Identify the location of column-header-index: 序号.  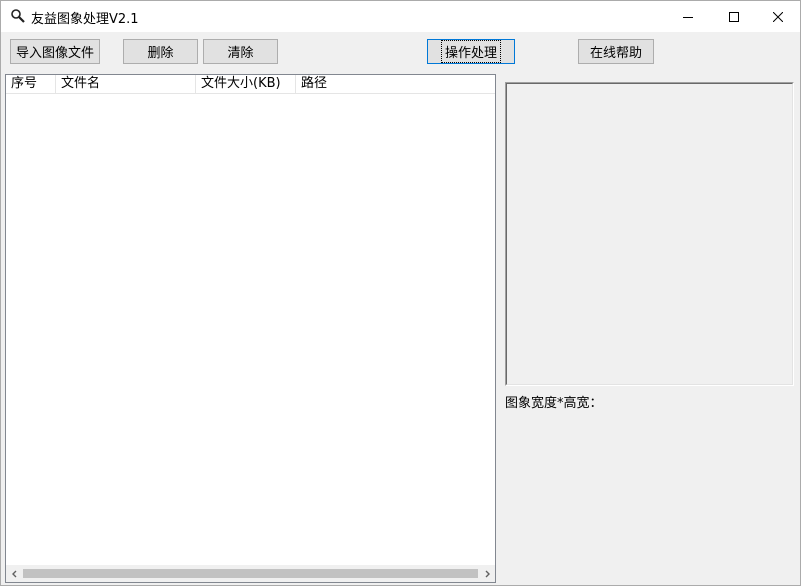
(31, 84).